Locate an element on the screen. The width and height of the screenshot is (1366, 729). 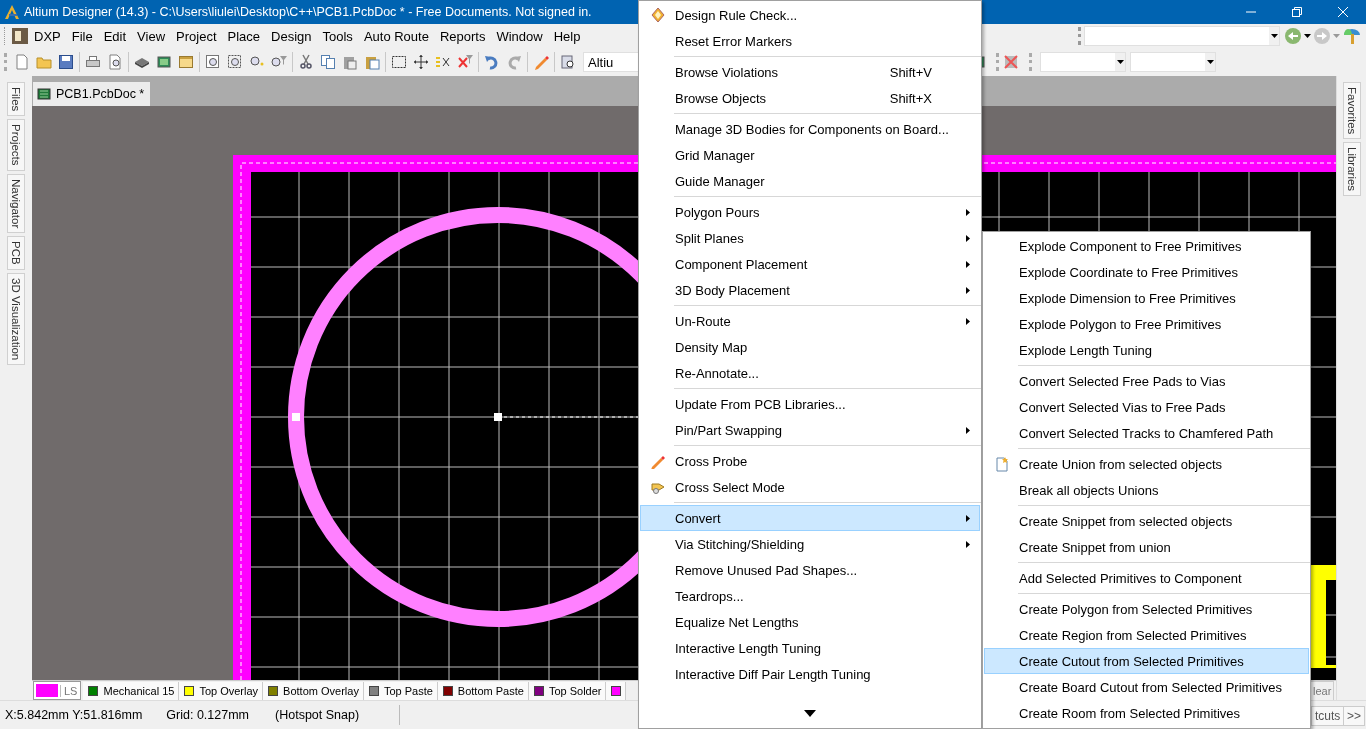
dxp-logo-icon is located at coordinates (20, 36).